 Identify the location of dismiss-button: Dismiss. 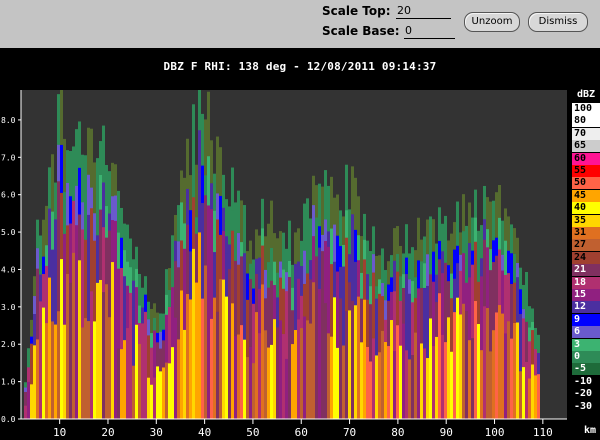
(558, 22).